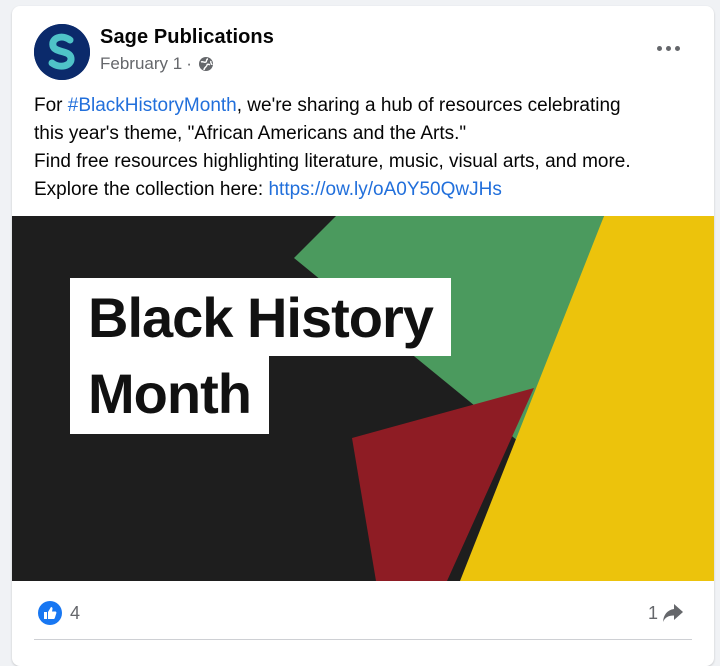 Image resolution: width=720 pixels, height=666 pixels. I want to click on like-icon, so click(50, 613).